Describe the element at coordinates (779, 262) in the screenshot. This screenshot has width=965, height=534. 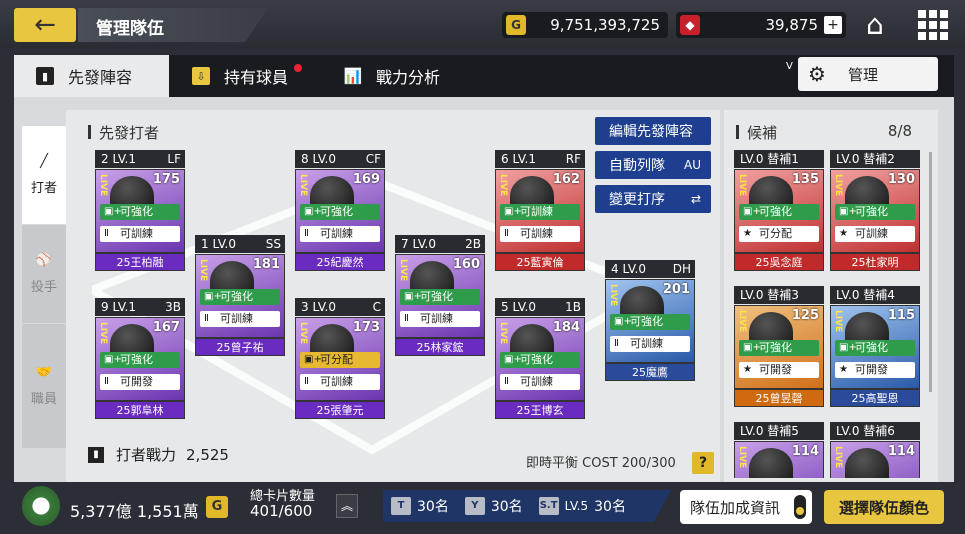
I see `player-name: 25吳念庭` at that location.